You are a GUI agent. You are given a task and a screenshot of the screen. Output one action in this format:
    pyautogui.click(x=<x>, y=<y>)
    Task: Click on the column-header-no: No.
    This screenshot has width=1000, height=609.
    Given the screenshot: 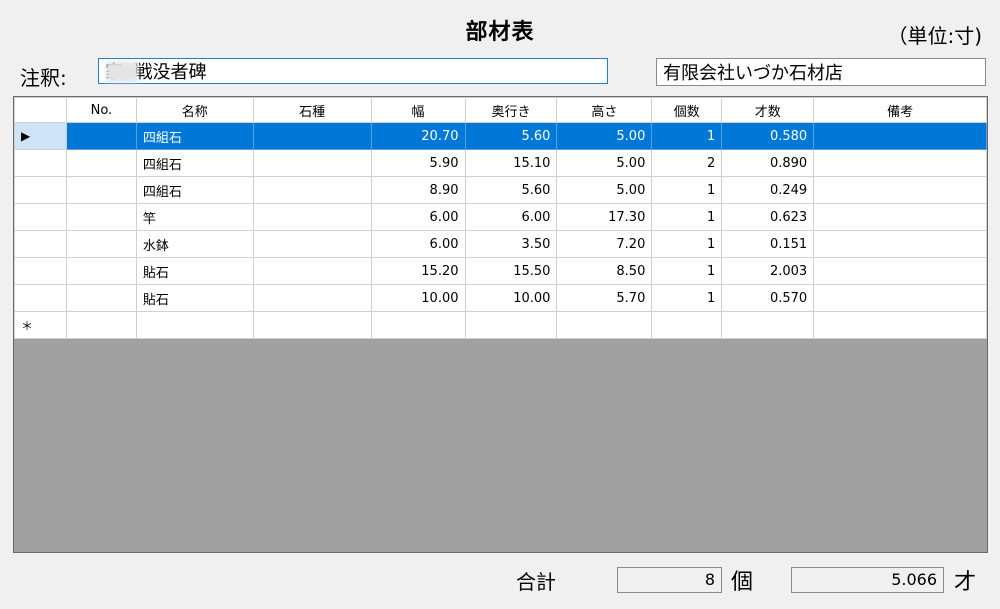 What is the action you would take?
    pyautogui.click(x=101, y=110)
    